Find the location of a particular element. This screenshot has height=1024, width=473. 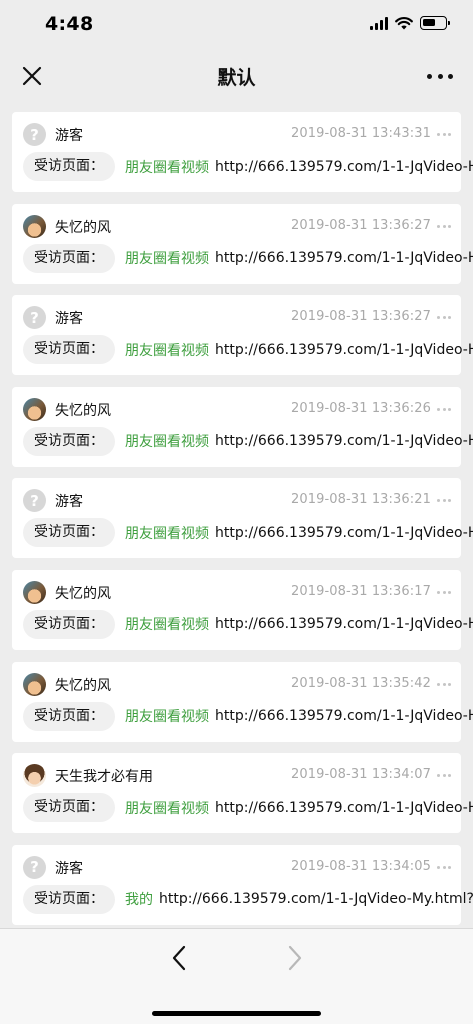

status-icons is located at coordinates (410, 23).